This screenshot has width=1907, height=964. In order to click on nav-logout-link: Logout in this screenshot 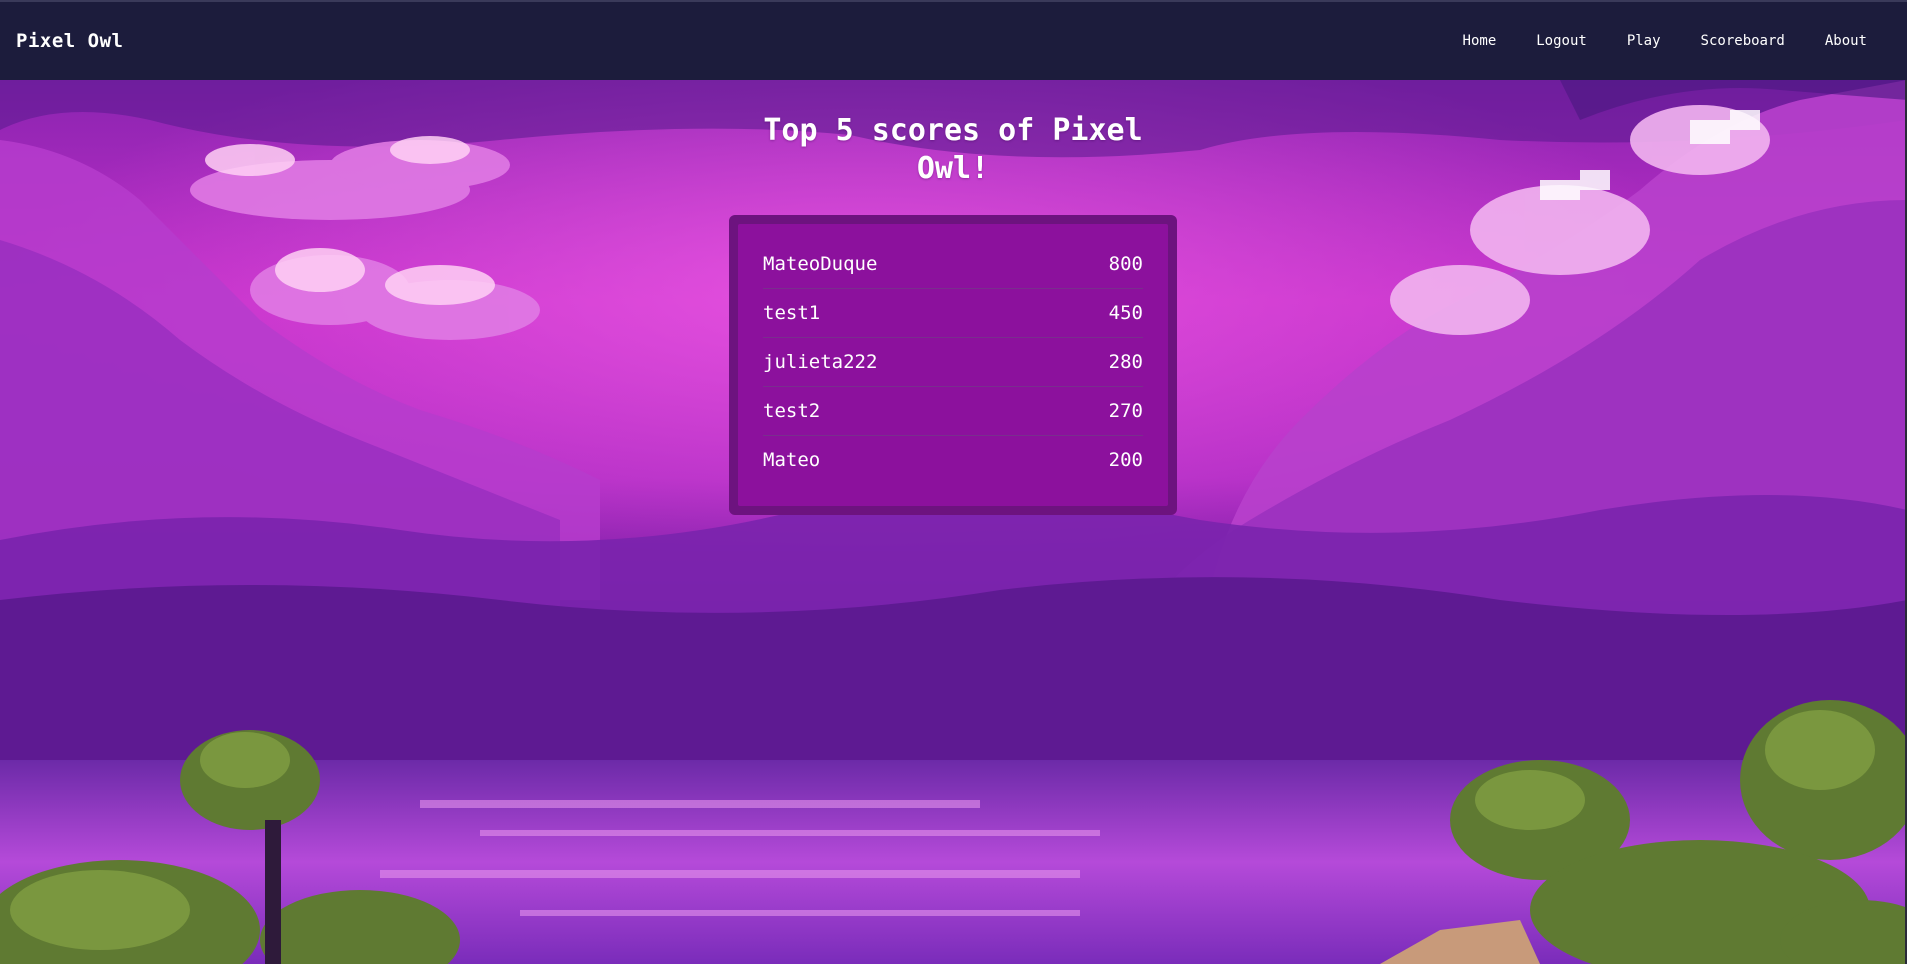, I will do `click(1561, 41)`.